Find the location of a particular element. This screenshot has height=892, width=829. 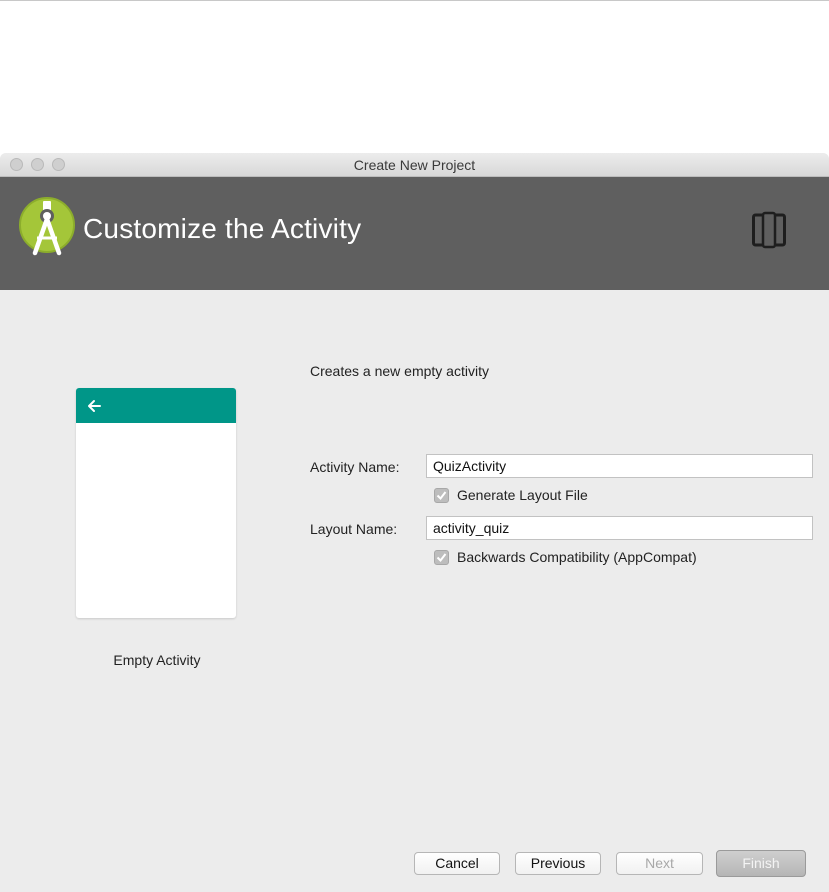

backwards-compat-label: Backwards Compatibility (AppCompat) is located at coordinates (577, 557).